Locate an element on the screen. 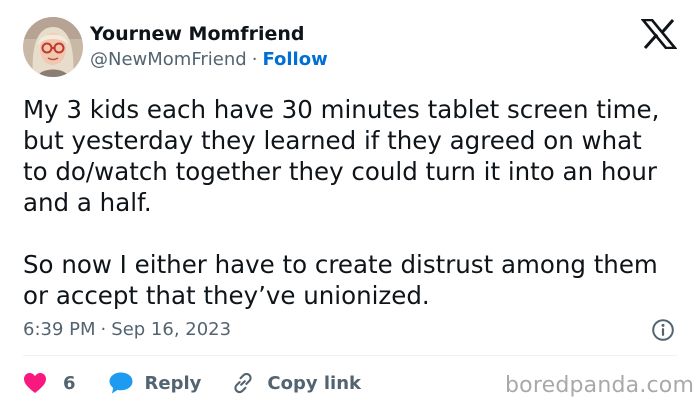 The width and height of the screenshot is (700, 410). info-icon is located at coordinates (663, 330).